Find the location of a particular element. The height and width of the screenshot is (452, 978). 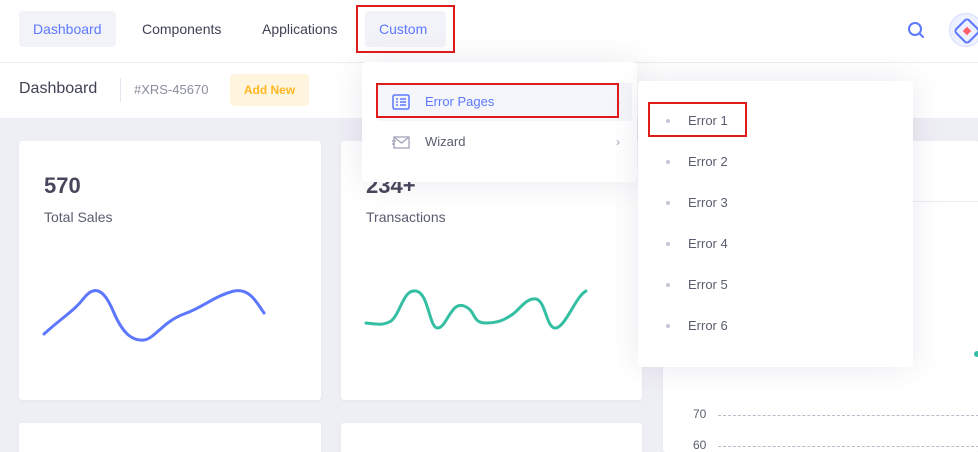

nav-applications: Applications is located at coordinates (300, 29).